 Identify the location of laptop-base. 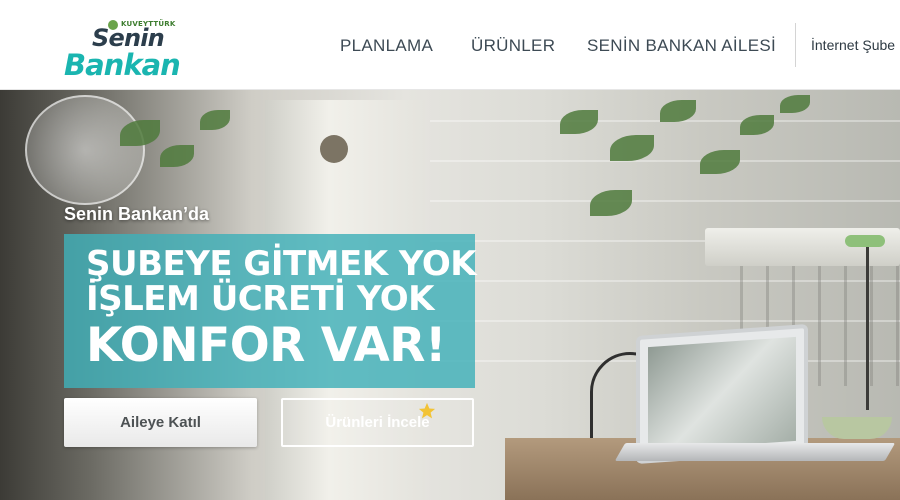
(755, 452).